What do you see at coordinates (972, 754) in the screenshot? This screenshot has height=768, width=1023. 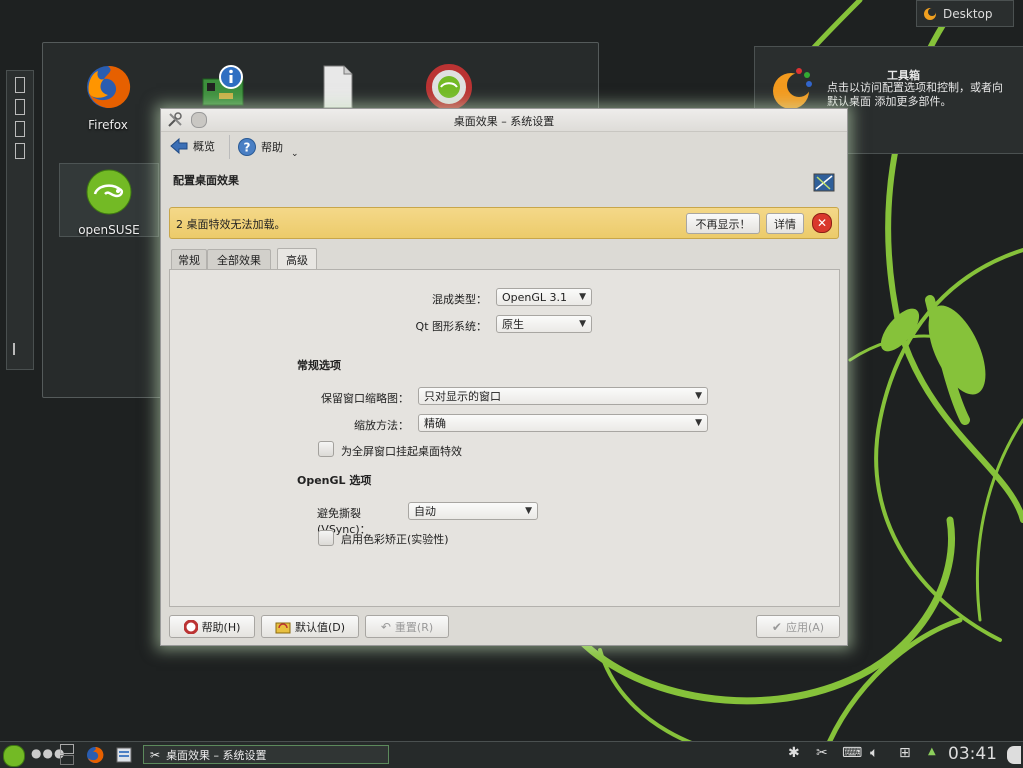 I see `clock: 03:41` at bounding box center [972, 754].